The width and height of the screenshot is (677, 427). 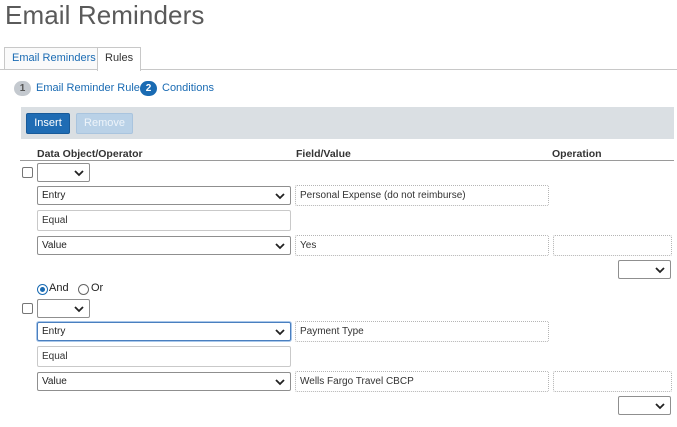 What do you see at coordinates (347, 160) in the screenshot?
I see `header-divider` at bounding box center [347, 160].